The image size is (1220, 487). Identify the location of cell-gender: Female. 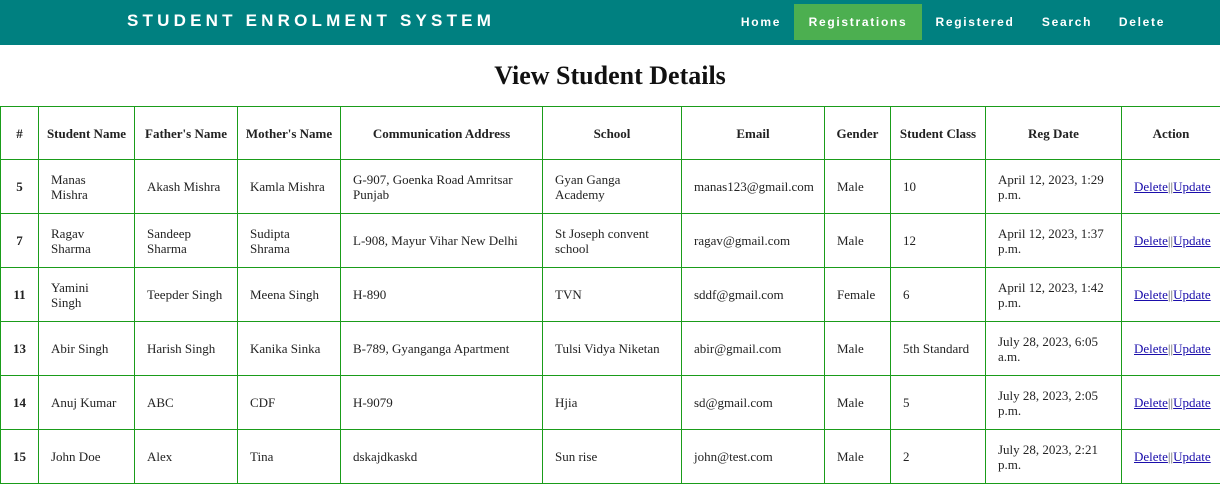
(857, 294).